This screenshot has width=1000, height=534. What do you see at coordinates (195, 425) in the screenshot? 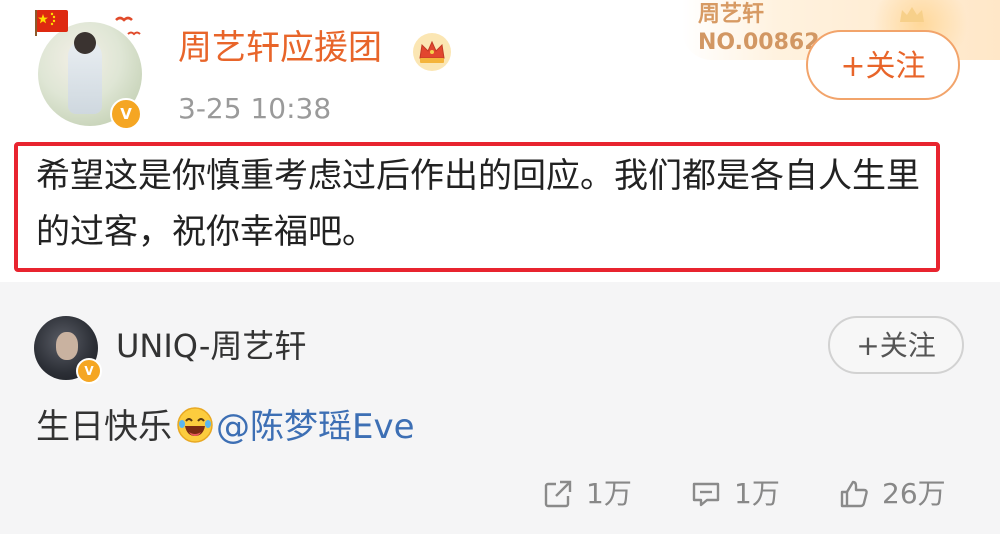
I see `laughing-emoji-icon` at bounding box center [195, 425].